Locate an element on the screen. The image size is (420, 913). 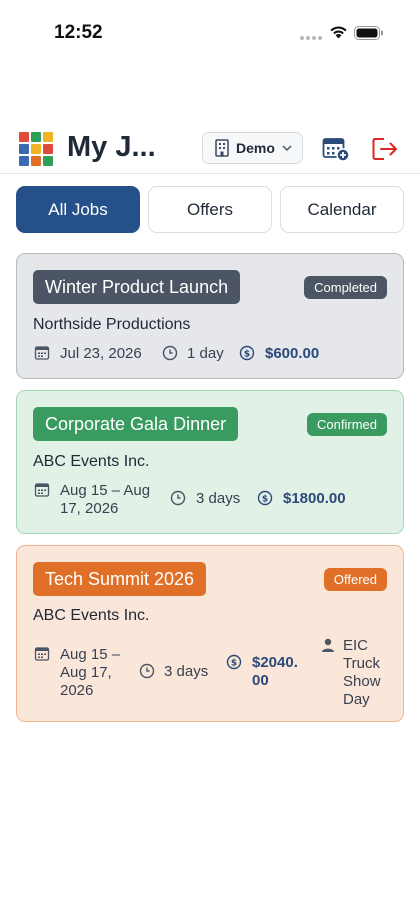
job-title: Corporate Gala Dinner is located at coordinates (136, 424).